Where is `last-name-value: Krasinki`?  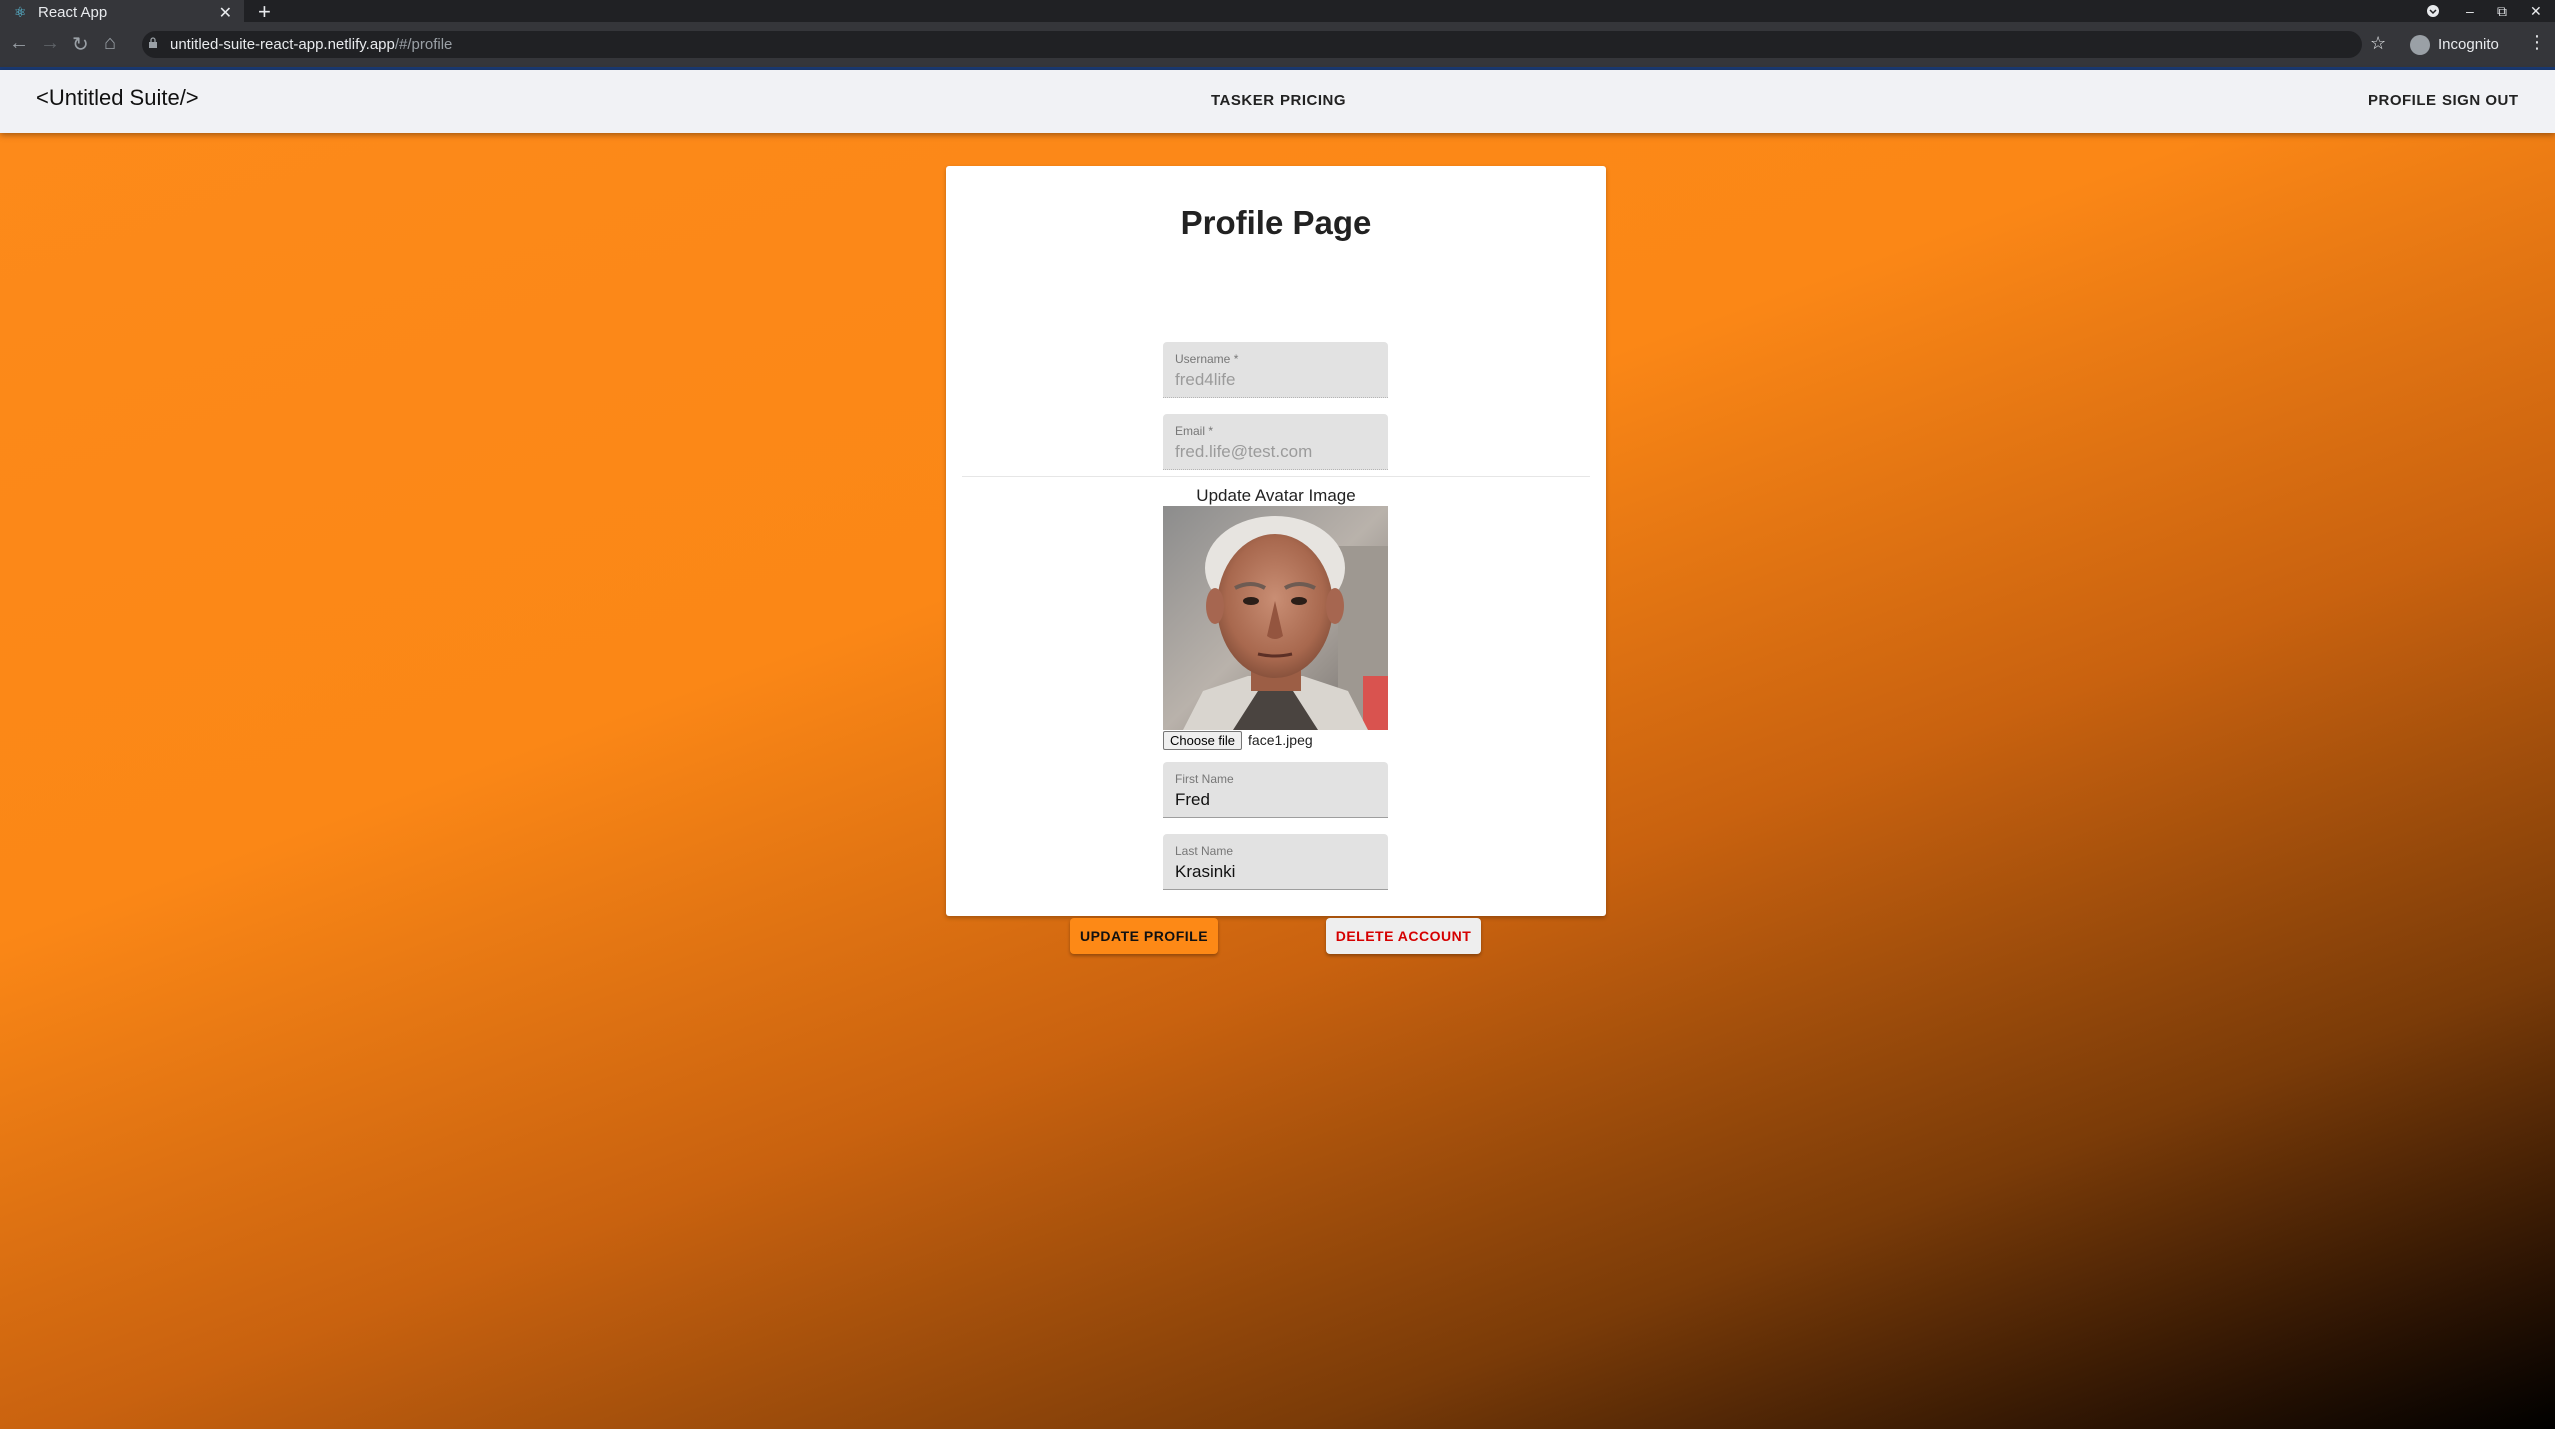 last-name-value: Krasinki is located at coordinates (1205, 872).